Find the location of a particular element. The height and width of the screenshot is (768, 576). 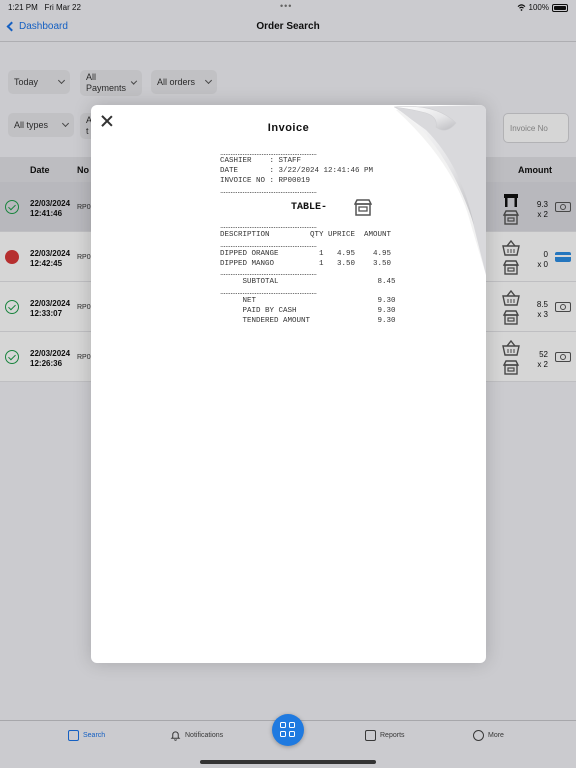

subtotal-line: SUBTOTAL 8.45 is located at coordinates (308, 282).